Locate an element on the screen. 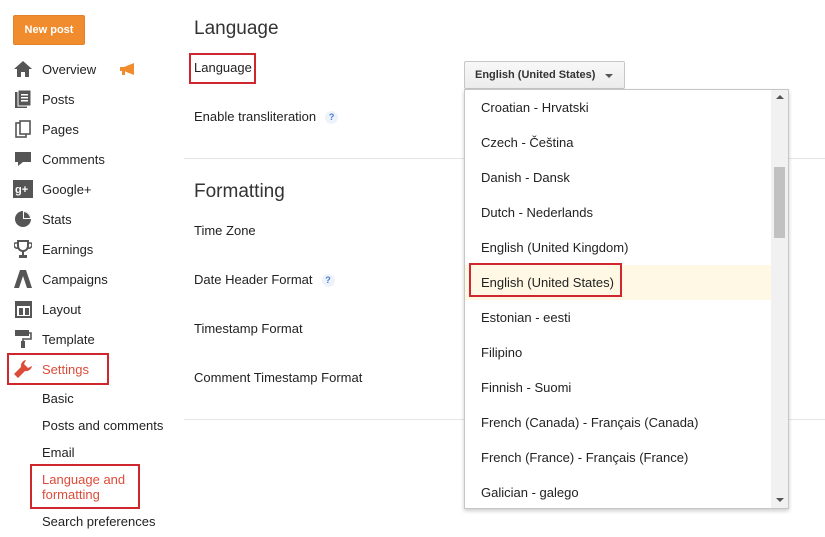 This screenshot has width=825, height=537. scrollbar-thumb is located at coordinates (779, 202).